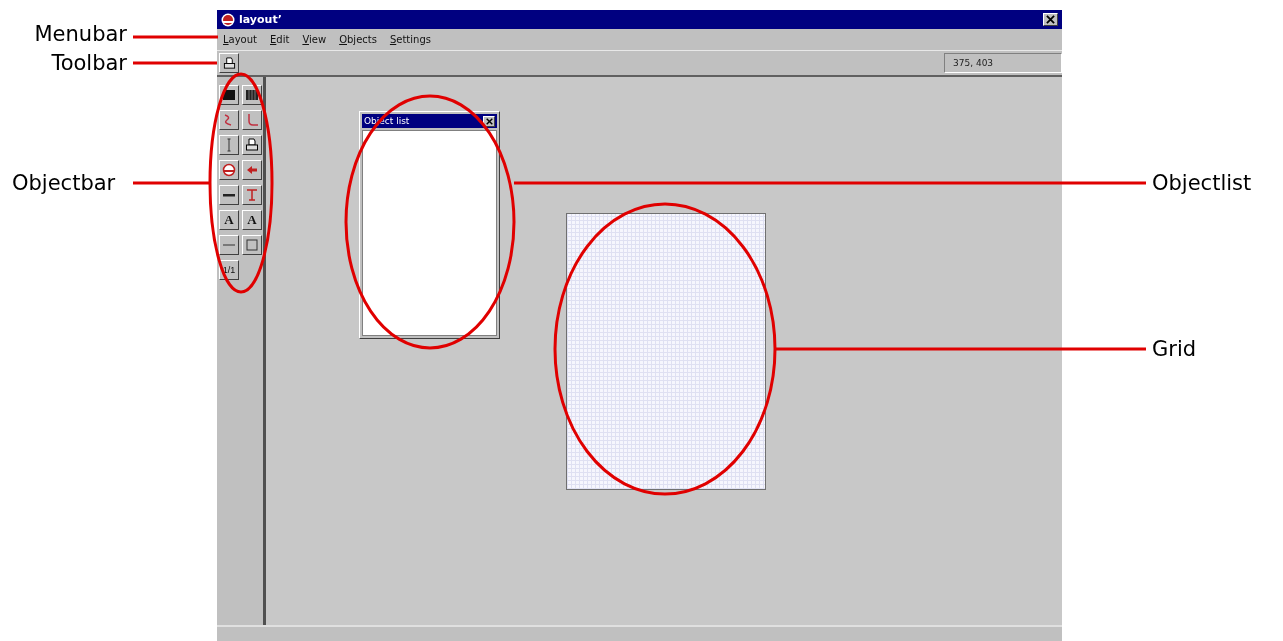 Image resolution: width=1283 pixels, height=641 pixels. I want to click on menu-item: Edit, so click(280, 39).